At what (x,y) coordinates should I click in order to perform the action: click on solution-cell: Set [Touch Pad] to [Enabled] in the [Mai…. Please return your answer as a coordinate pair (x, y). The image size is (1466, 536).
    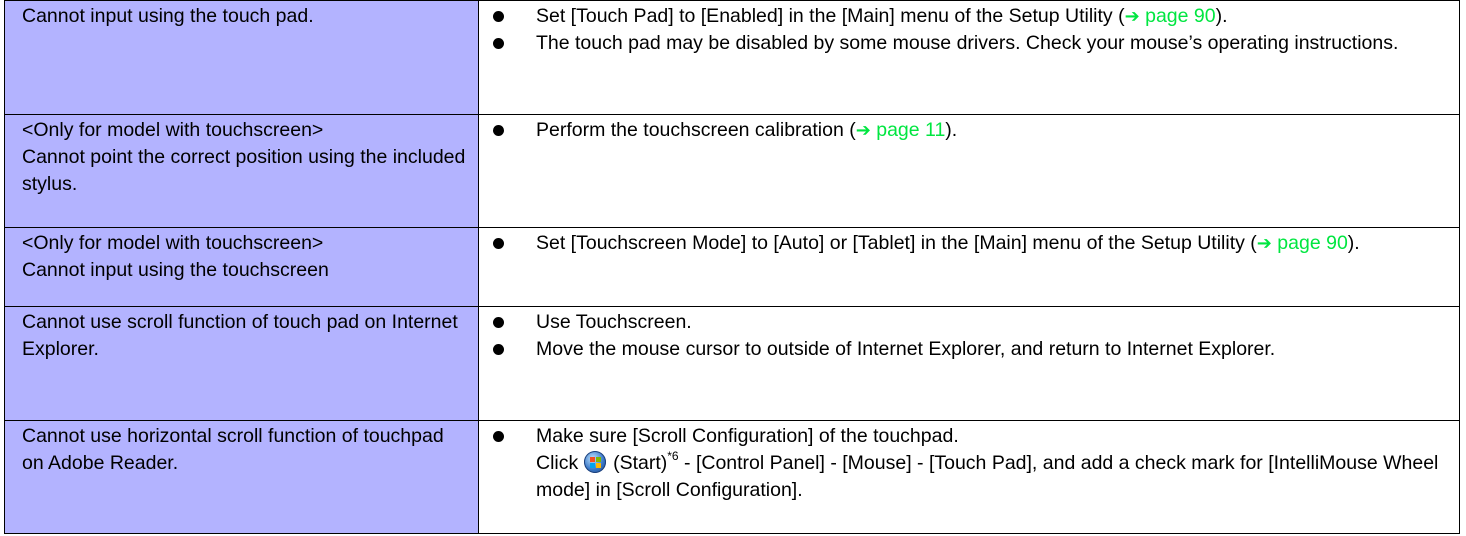
    Looking at the image, I should click on (969, 57).